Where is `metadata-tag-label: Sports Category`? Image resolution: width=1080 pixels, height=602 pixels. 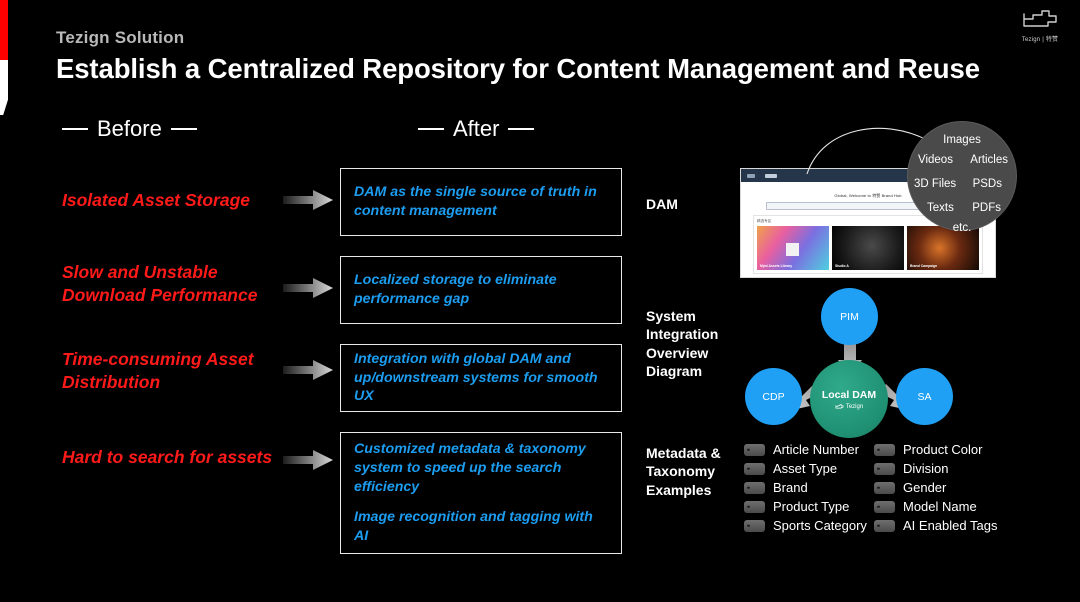 metadata-tag-label: Sports Category is located at coordinates (820, 525).